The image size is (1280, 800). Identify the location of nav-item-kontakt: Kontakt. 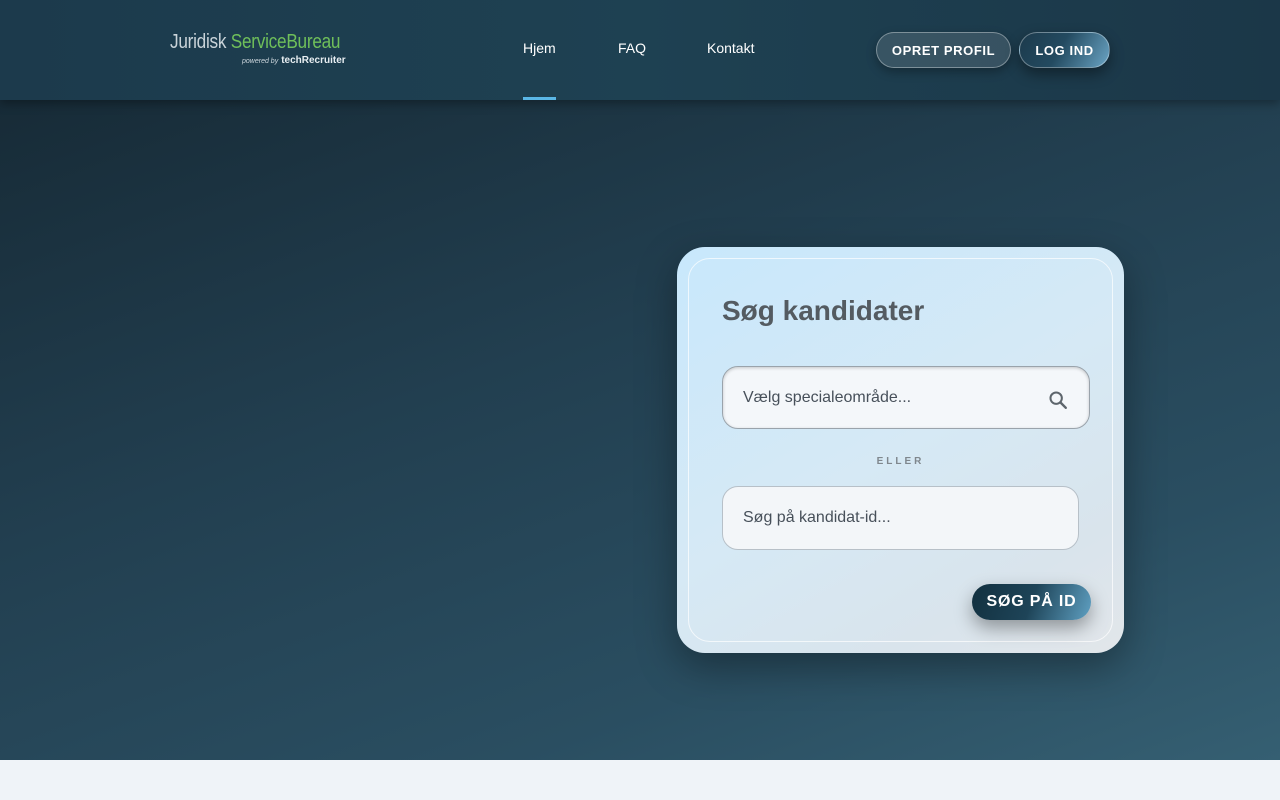
(730, 48).